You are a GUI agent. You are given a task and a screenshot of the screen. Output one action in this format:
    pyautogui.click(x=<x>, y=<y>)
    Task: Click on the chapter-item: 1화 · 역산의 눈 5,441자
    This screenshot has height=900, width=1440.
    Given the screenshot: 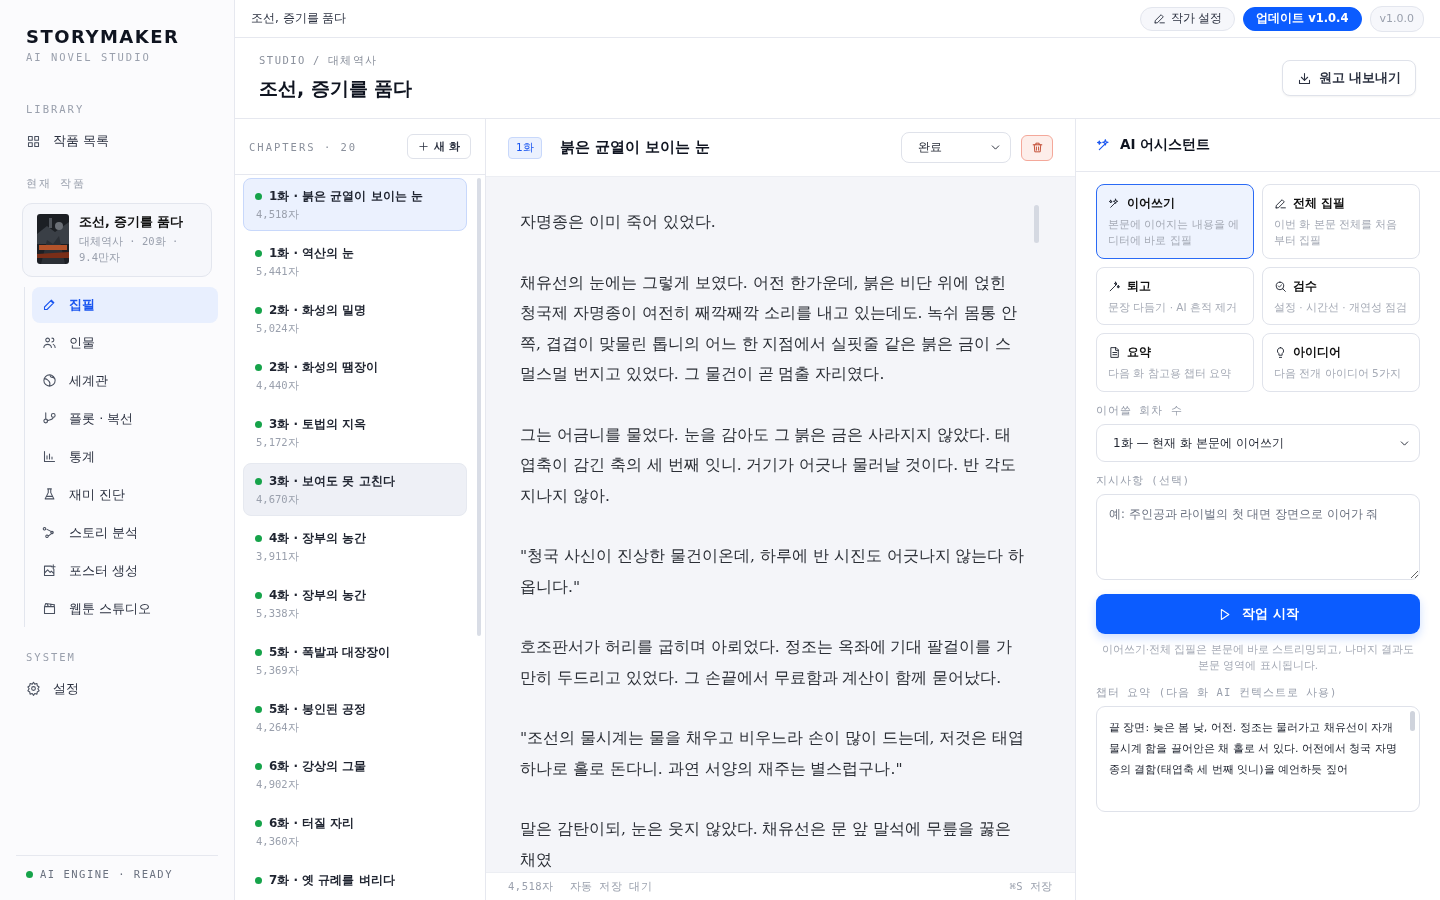 What is the action you would take?
    pyautogui.click(x=355, y=261)
    